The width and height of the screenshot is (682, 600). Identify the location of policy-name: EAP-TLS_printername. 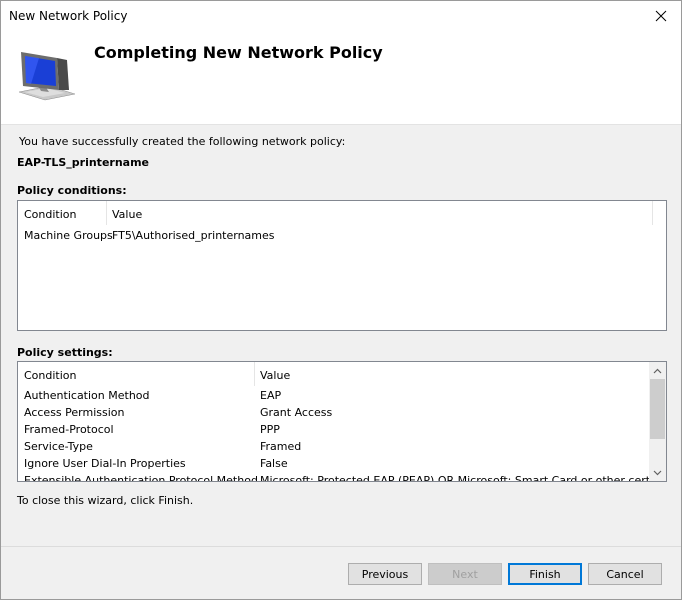
(83, 162).